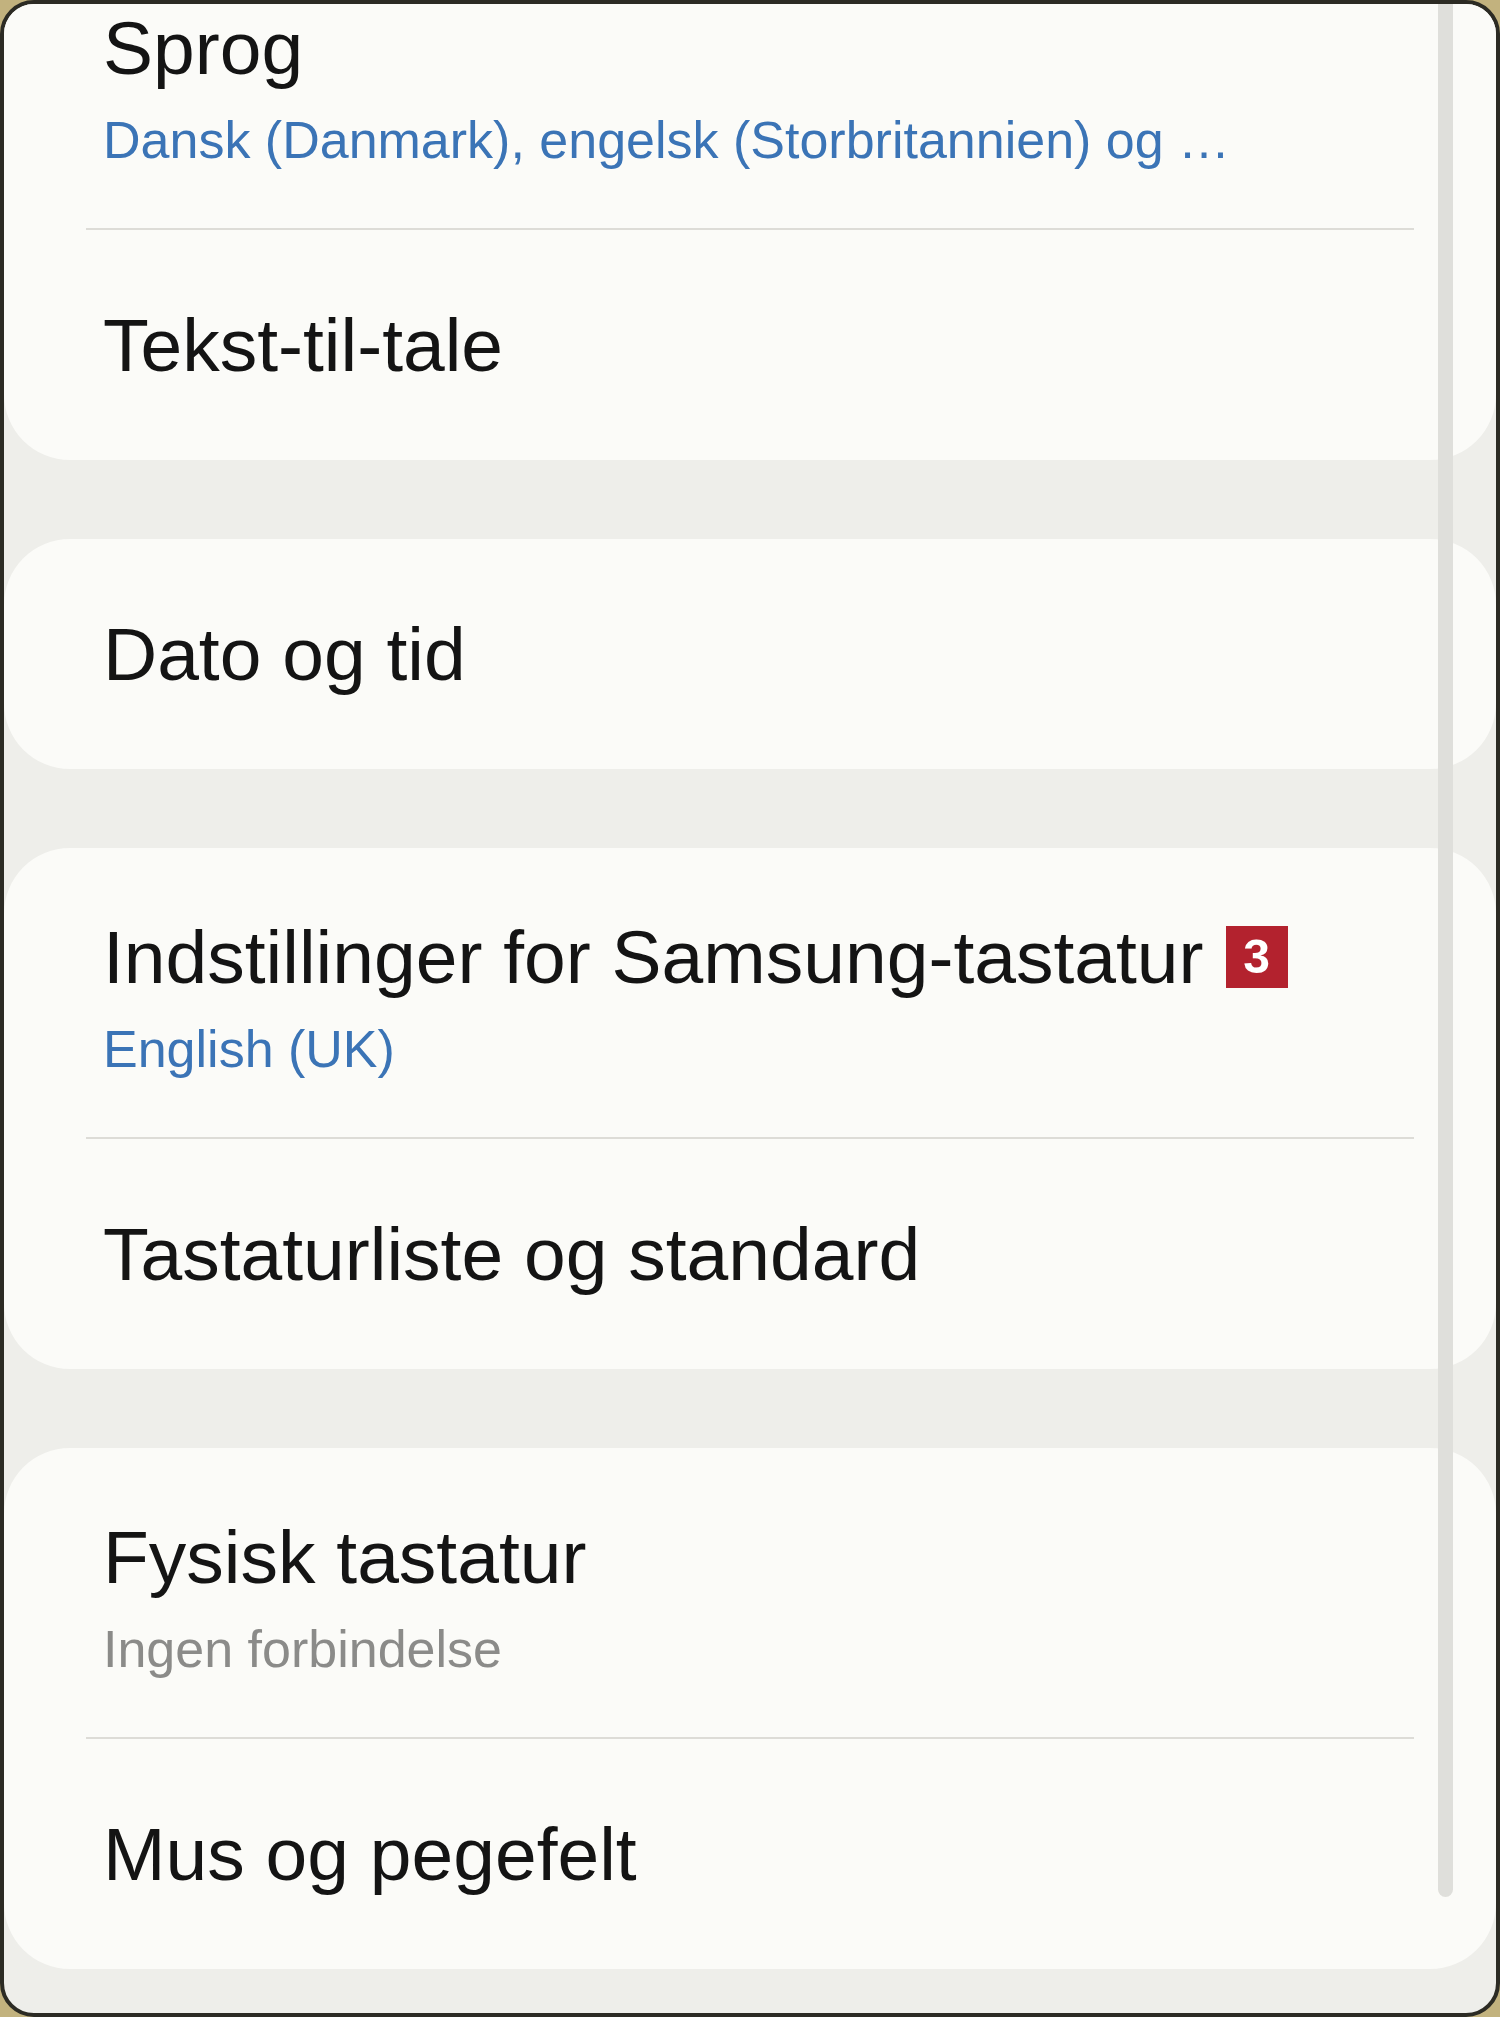  What do you see at coordinates (750, 654) in the screenshot?
I see `settings-item: Dato og tid` at bounding box center [750, 654].